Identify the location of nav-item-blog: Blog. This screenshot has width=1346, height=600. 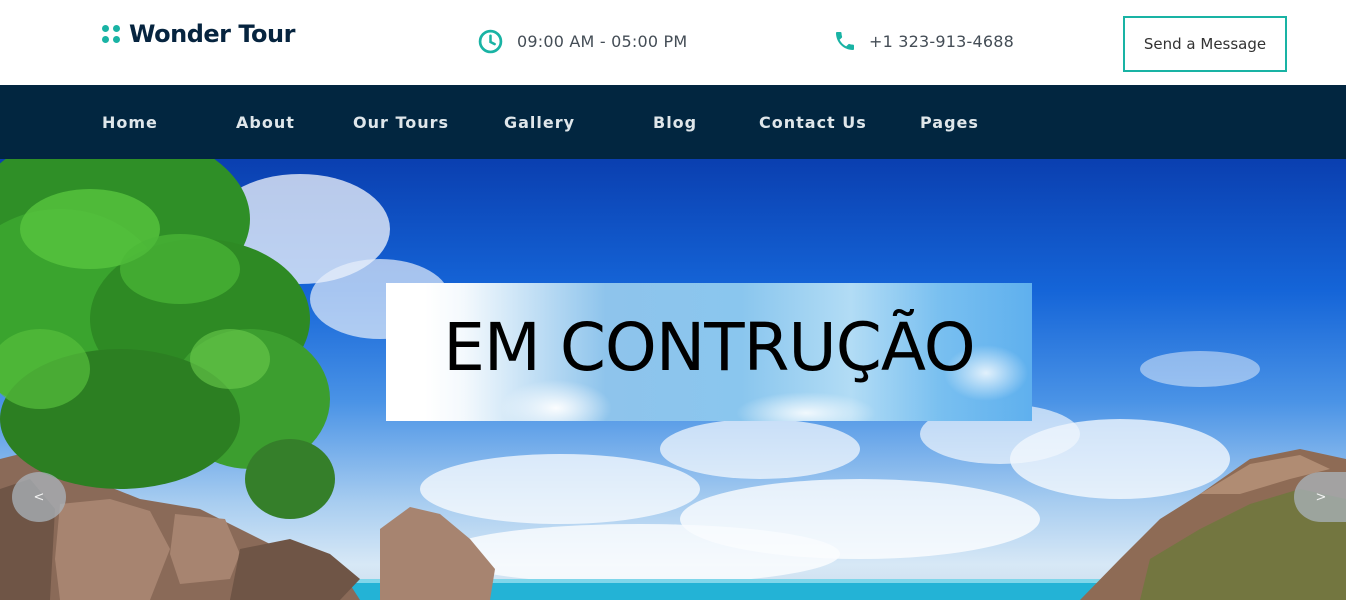
(675, 122).